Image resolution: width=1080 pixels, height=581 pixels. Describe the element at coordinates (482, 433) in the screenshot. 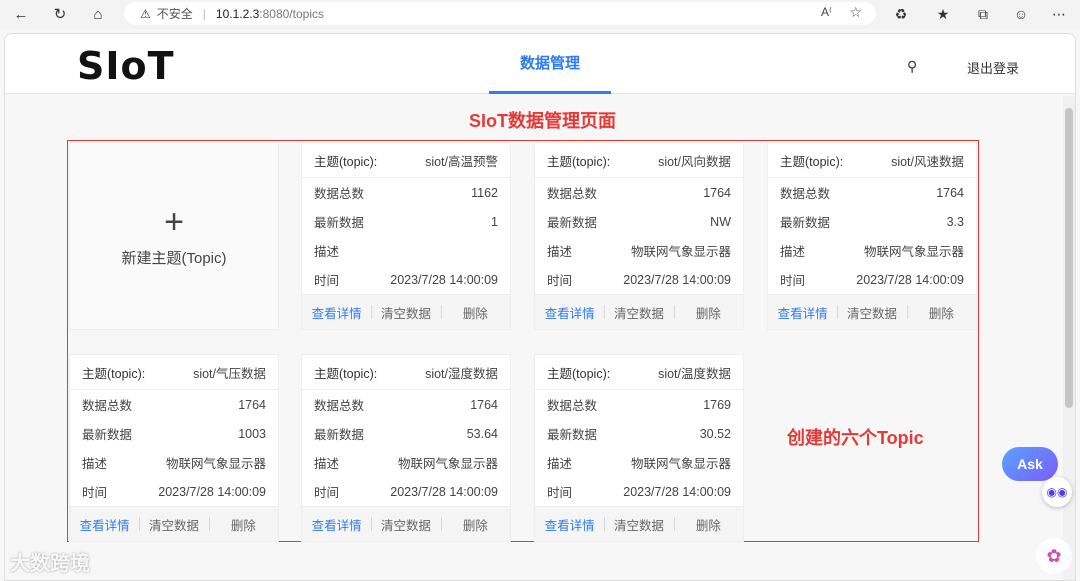

I see `latest-value: 53.64` at that location.